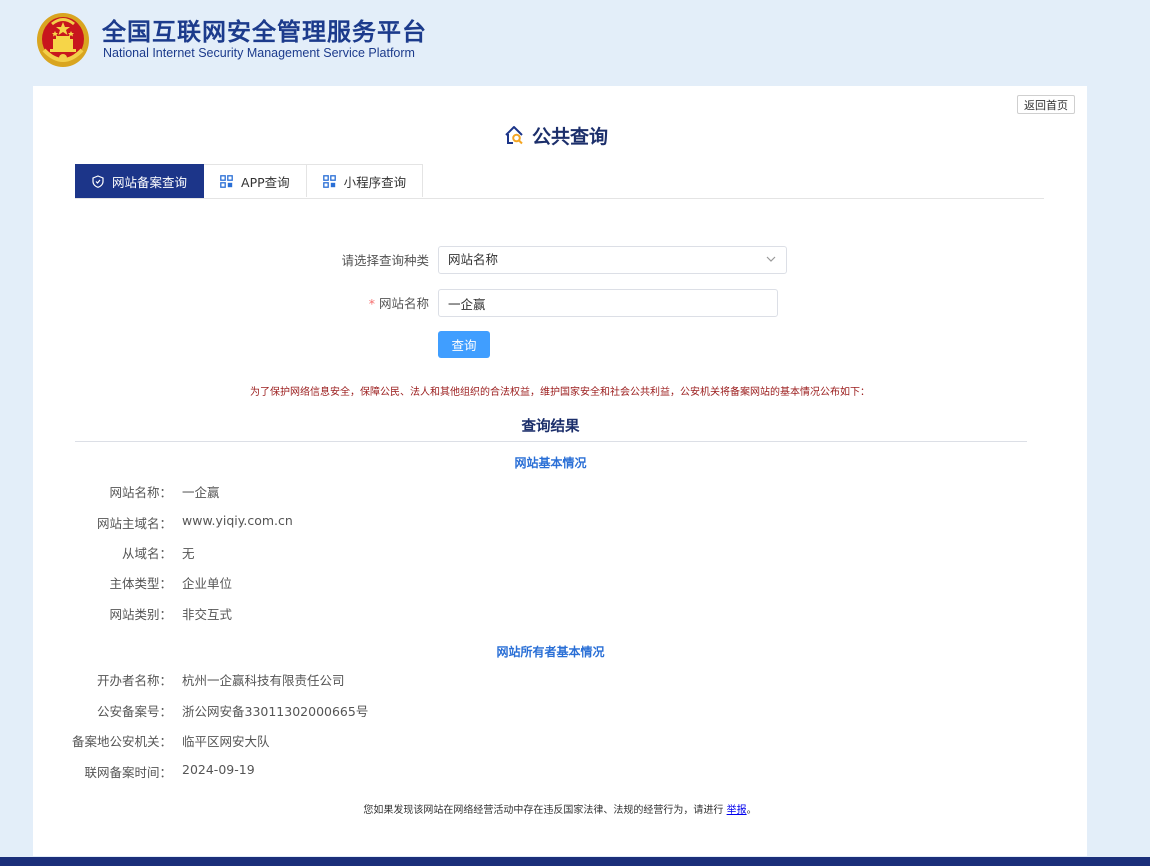 The image size is (1150, 866). Describe the element at coordinates (128, 772) in the screenshot. I see `field-label: 联网备案时间：` at that location.